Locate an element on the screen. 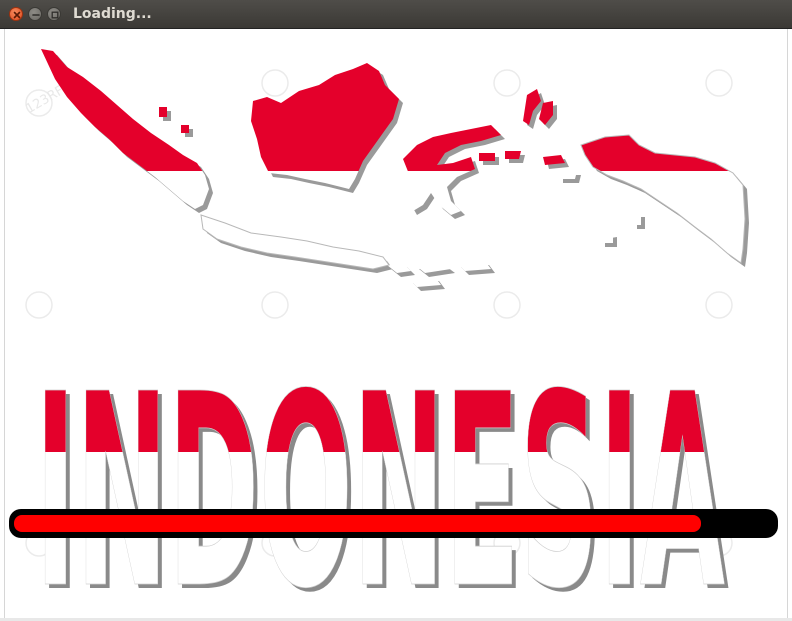 Image resolution: width=792 pixels, height=621 pixels. close-icon is located at coordinates (17, 15).